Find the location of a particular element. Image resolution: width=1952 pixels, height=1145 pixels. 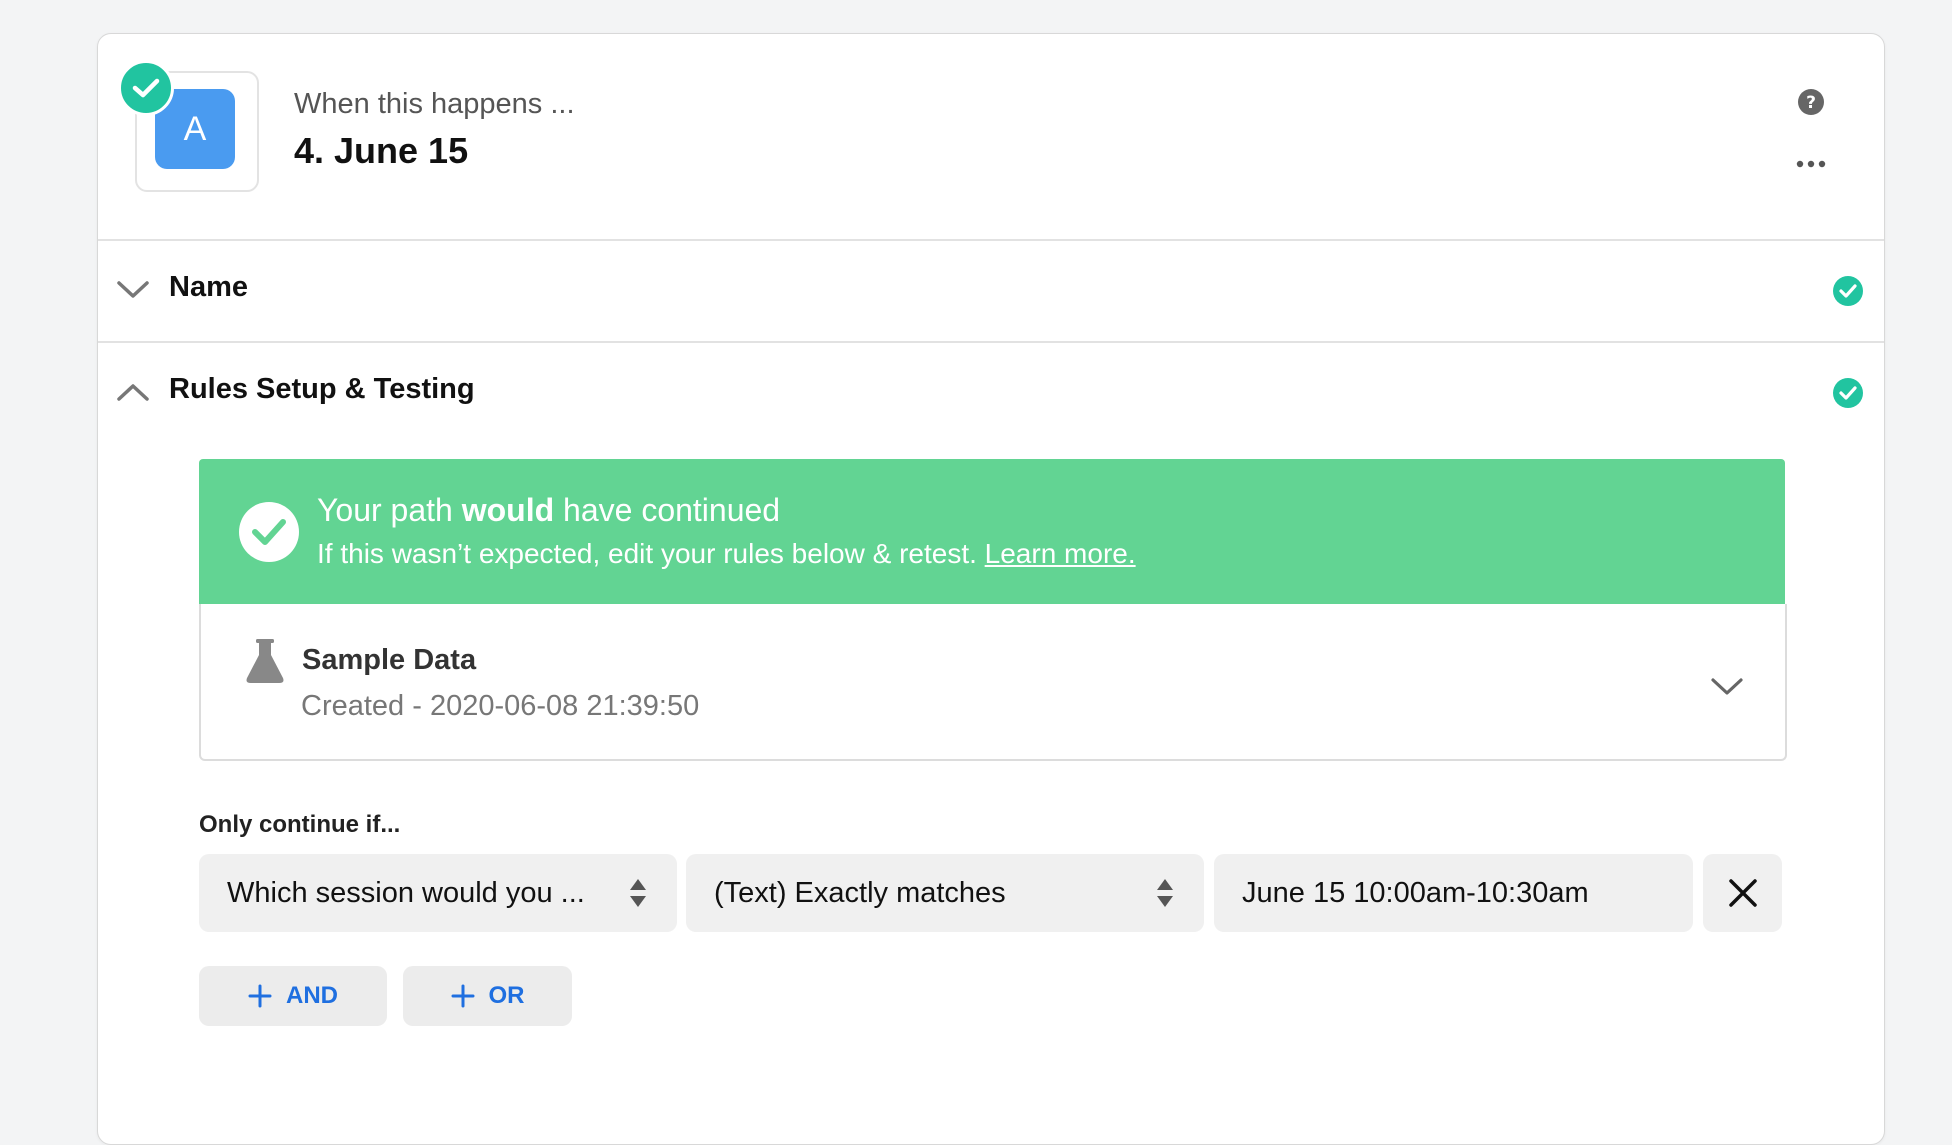

and-label: AND is located at coordinates (312, 995).